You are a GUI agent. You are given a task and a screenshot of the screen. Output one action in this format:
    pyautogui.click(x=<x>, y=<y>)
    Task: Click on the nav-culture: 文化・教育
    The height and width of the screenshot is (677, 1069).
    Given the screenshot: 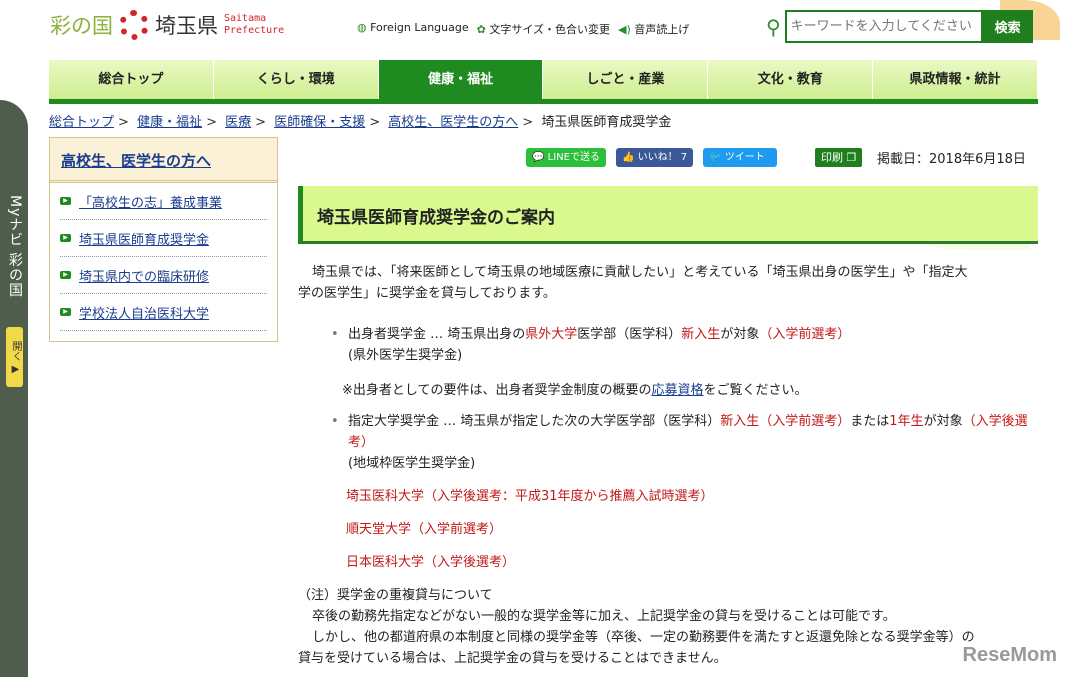 What is the action you would take?
    pyautogui.click(x=791, y=79)
    